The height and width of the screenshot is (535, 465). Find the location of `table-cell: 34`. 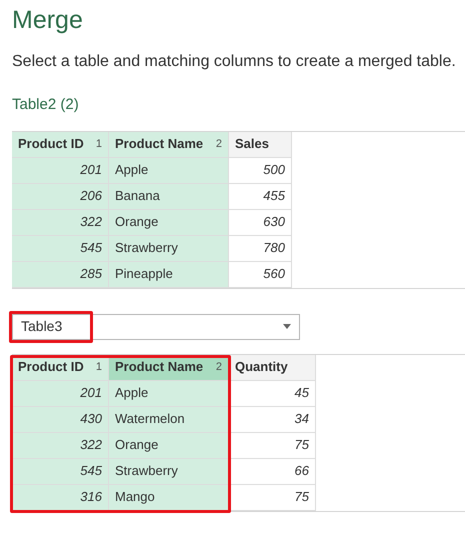

table-cell: 34 is located at coordinates (272, 419).